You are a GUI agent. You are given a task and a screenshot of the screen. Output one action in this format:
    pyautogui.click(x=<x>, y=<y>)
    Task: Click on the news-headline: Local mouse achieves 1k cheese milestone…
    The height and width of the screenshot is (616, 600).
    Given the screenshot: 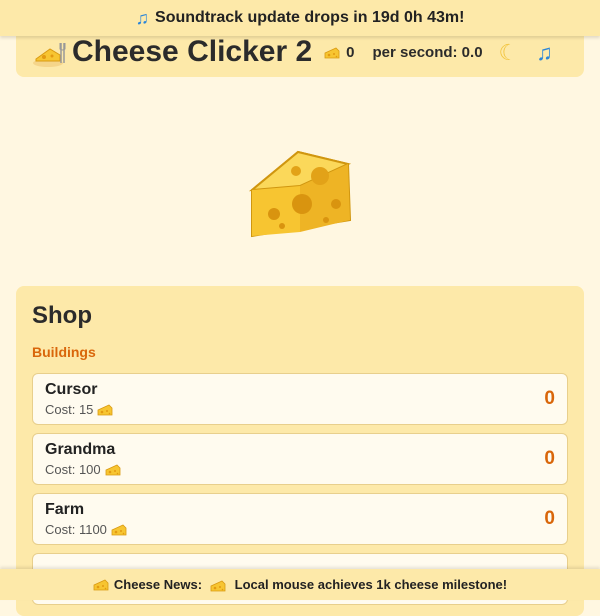 What is the action you would take?
    pyautogui.click(x=371, y=584)
    